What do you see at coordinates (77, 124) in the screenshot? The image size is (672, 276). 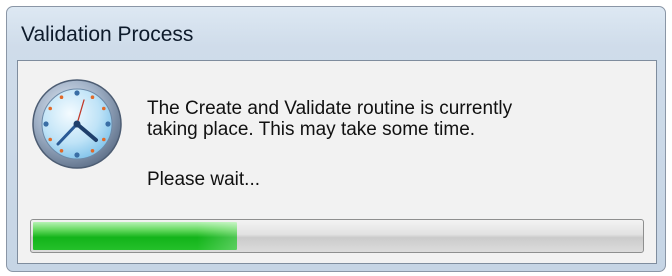 I see `clock-icon` at bounding box center [77, 124].